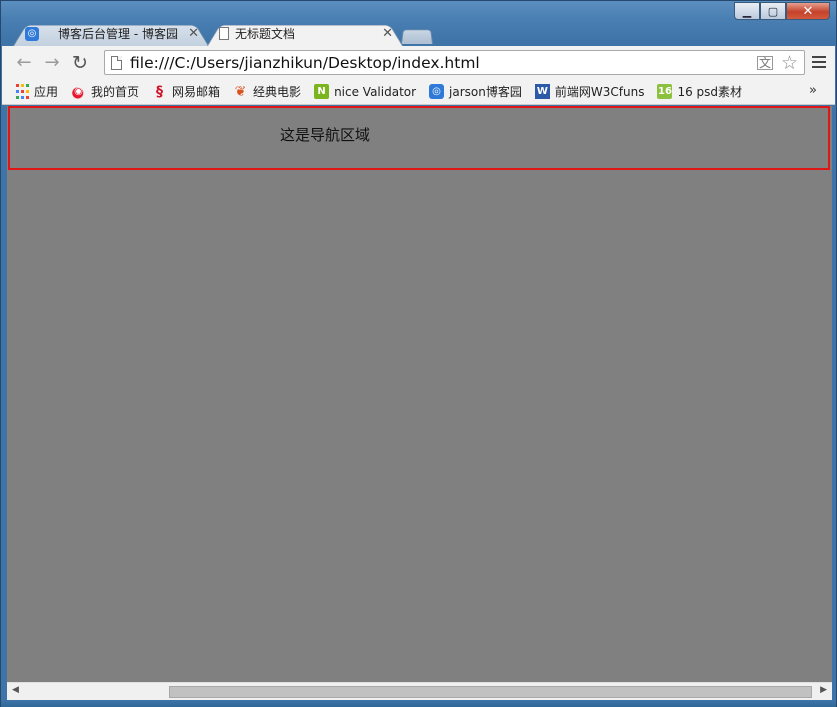 The image size is (837, 707). I want to click on forward-arrow-icon: →, so click(52, 62).